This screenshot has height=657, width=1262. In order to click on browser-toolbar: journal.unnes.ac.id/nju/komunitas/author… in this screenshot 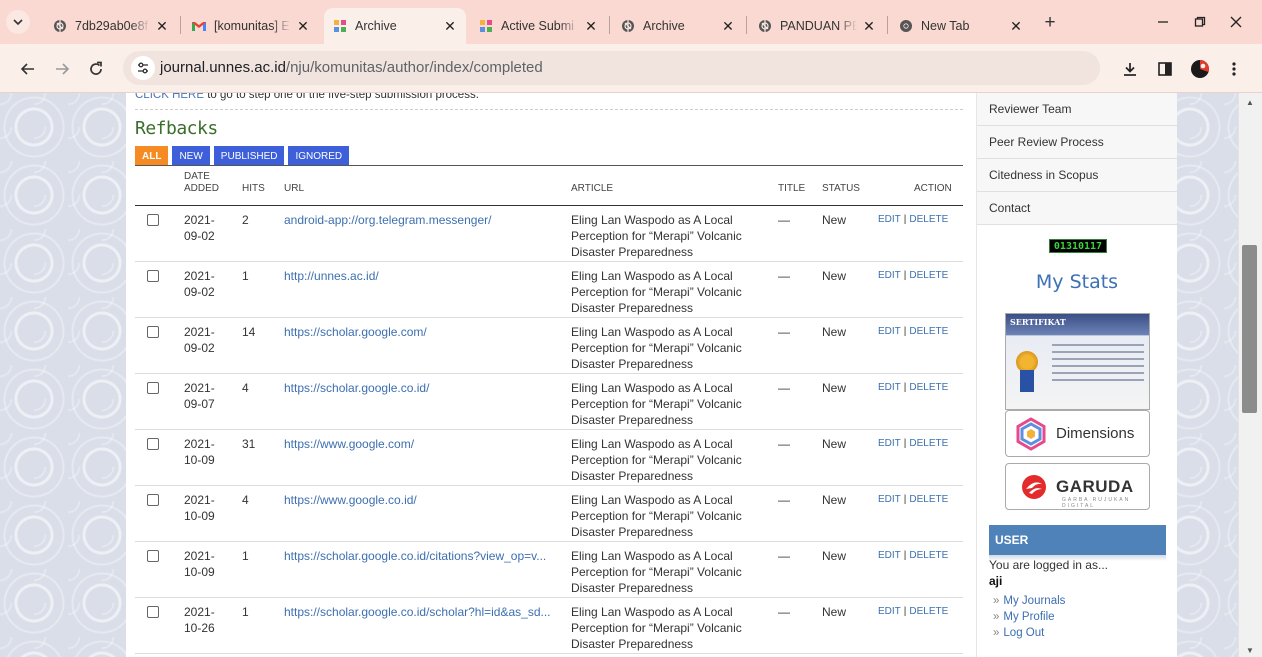, I will do `click(631, 68)`.